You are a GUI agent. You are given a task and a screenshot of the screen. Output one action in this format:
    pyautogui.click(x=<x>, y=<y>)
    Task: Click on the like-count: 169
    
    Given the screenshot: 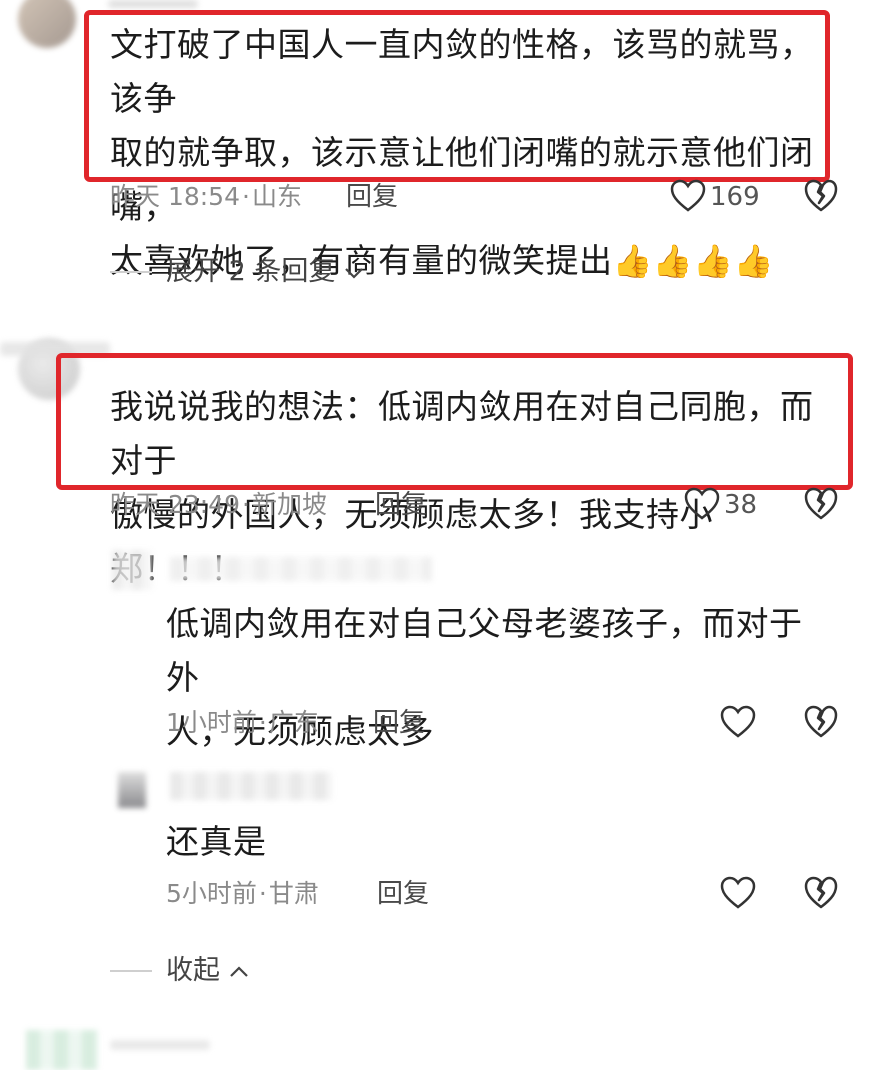 What is the action you would take?
    pyautogui.click(x=735, y=197)
    